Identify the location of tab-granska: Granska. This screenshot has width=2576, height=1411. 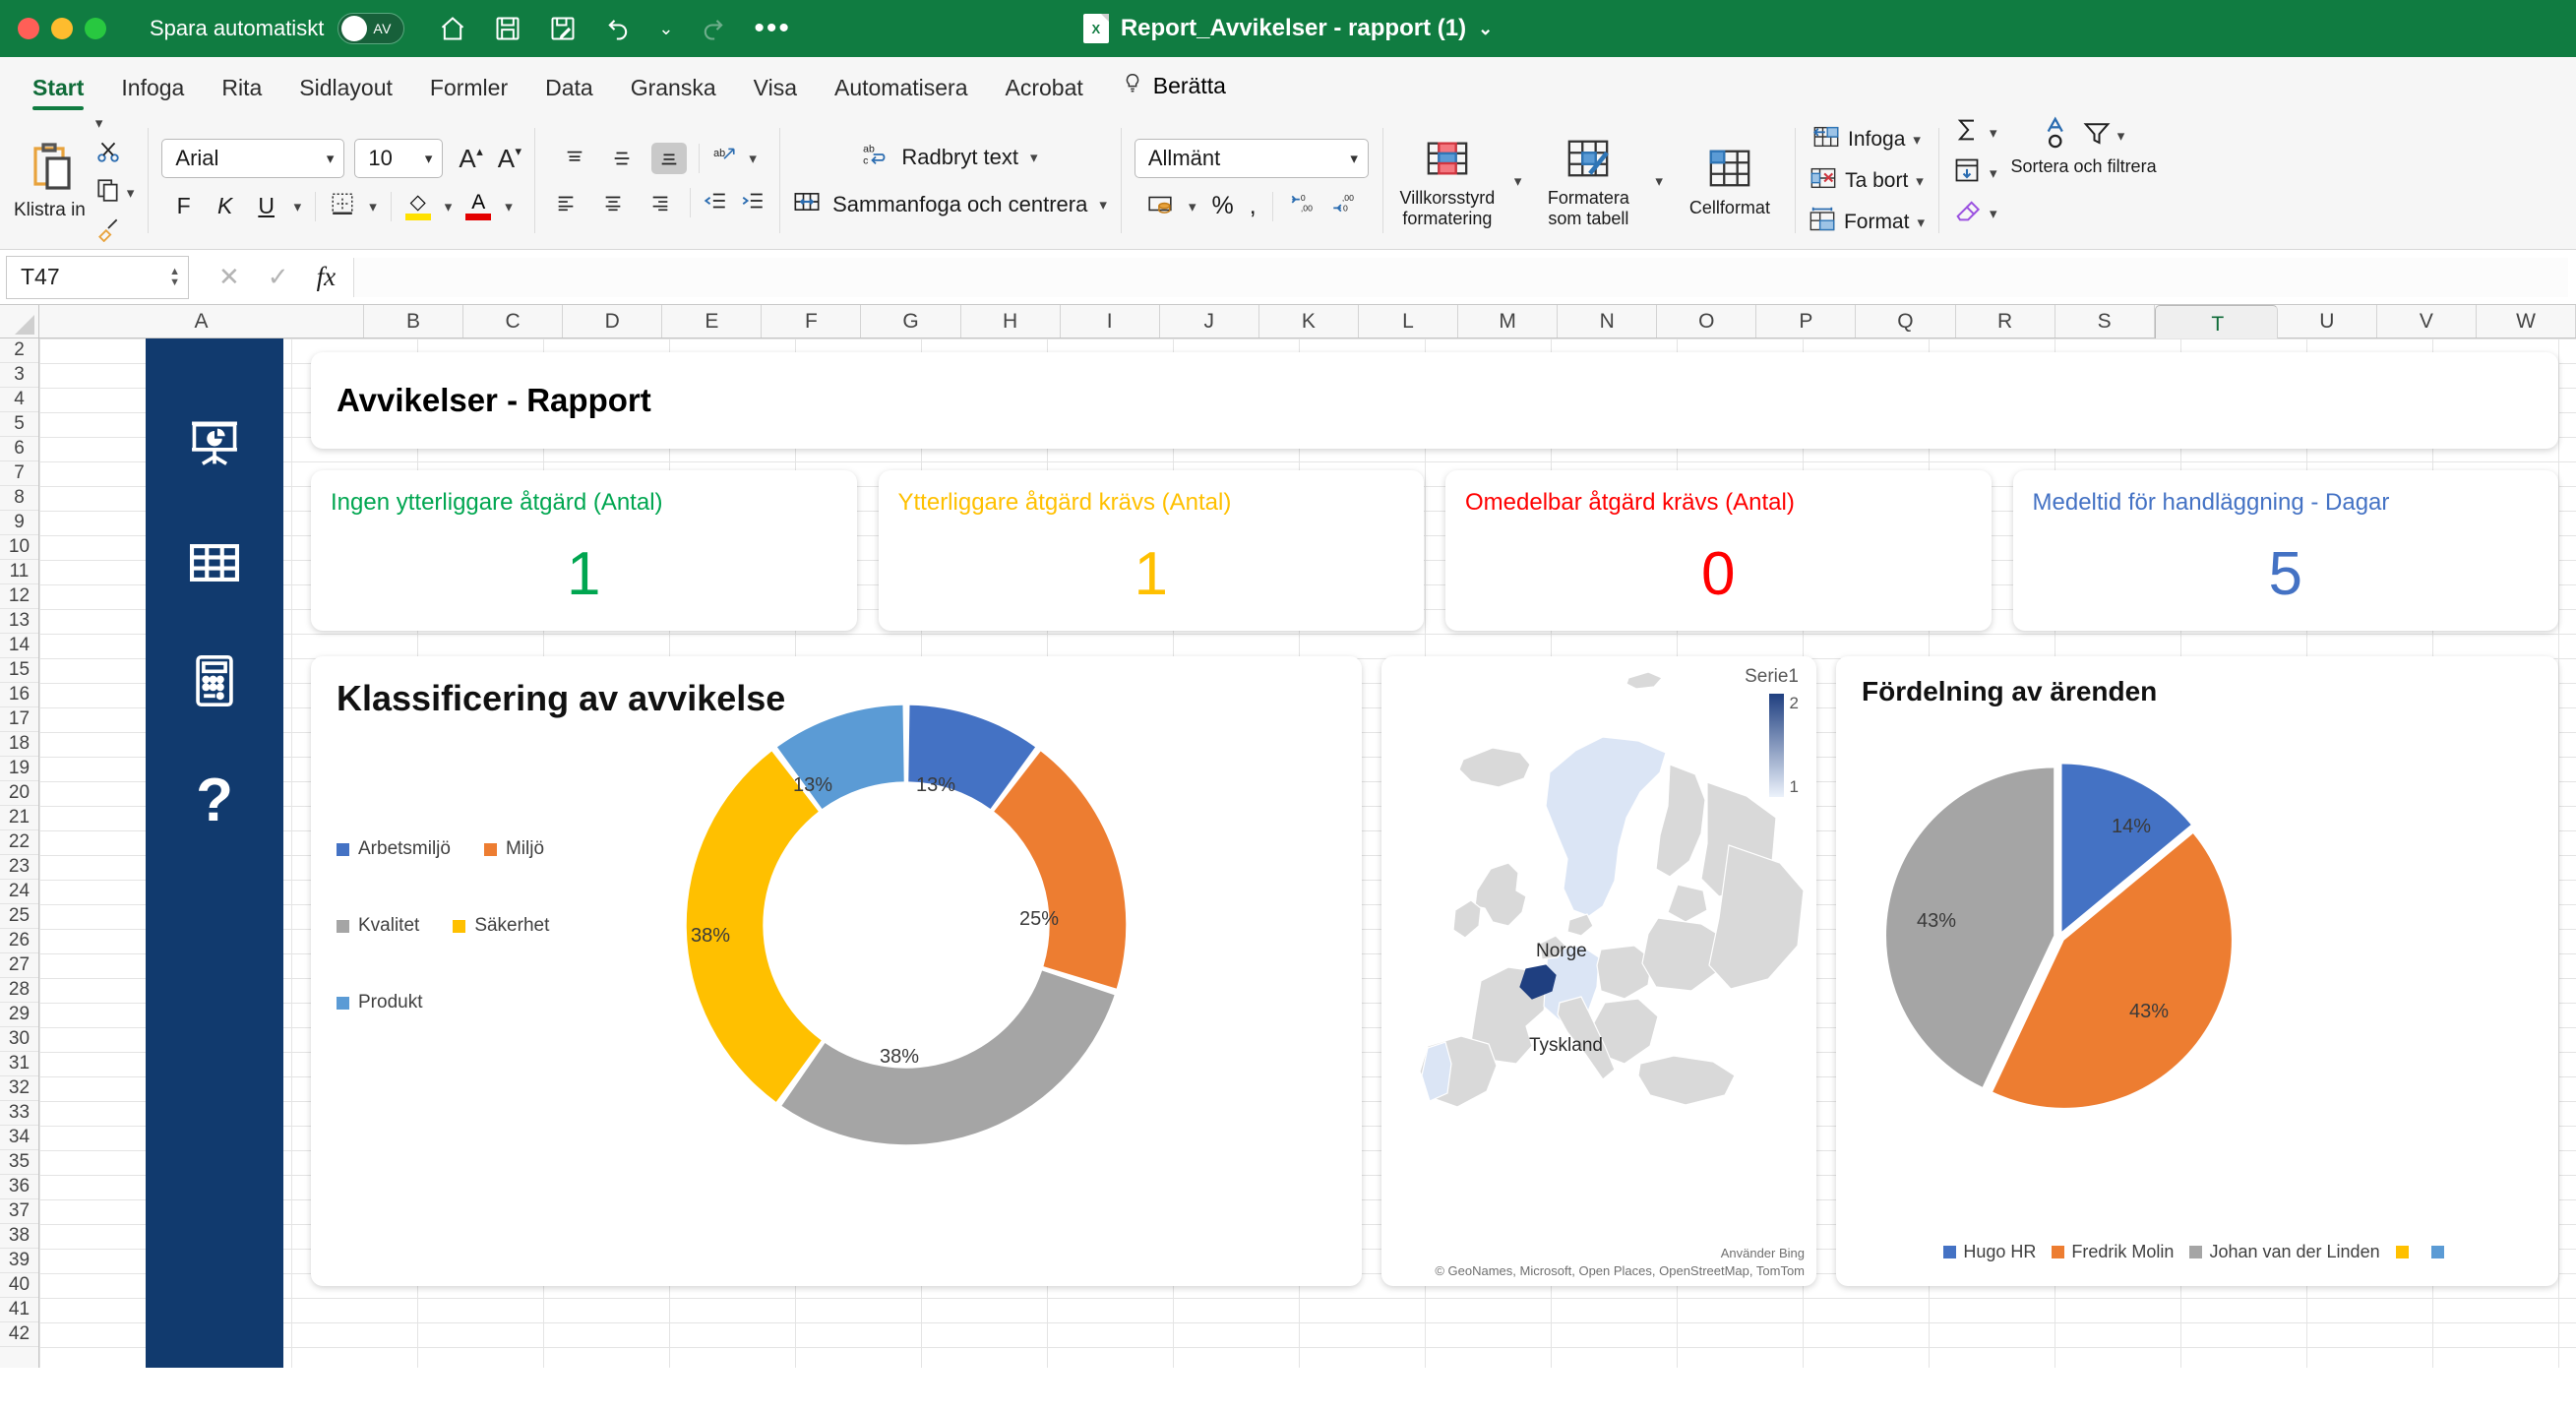
(673, 93).